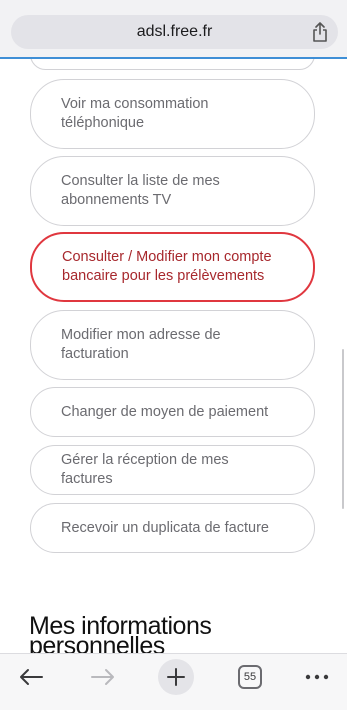  I want to click on address-bar: adsl.free.fr, so click(173, 29).